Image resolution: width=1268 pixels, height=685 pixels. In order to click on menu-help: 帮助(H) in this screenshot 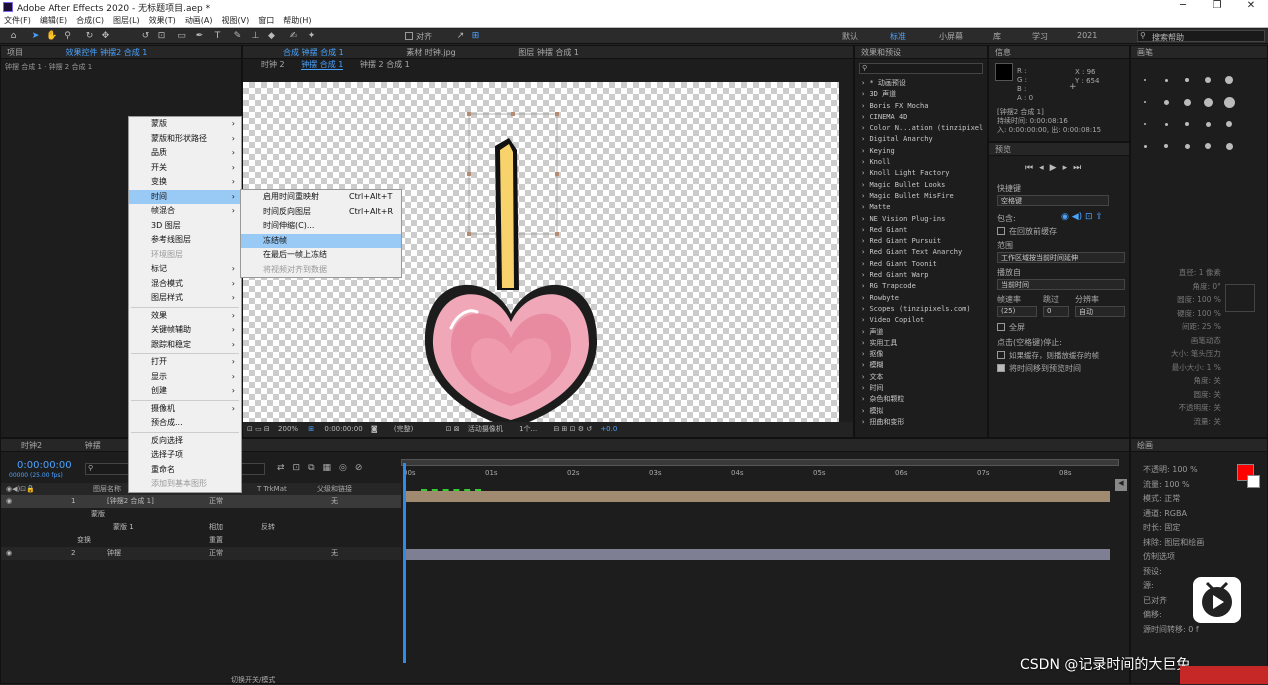, I will do `click(297, 20)`.